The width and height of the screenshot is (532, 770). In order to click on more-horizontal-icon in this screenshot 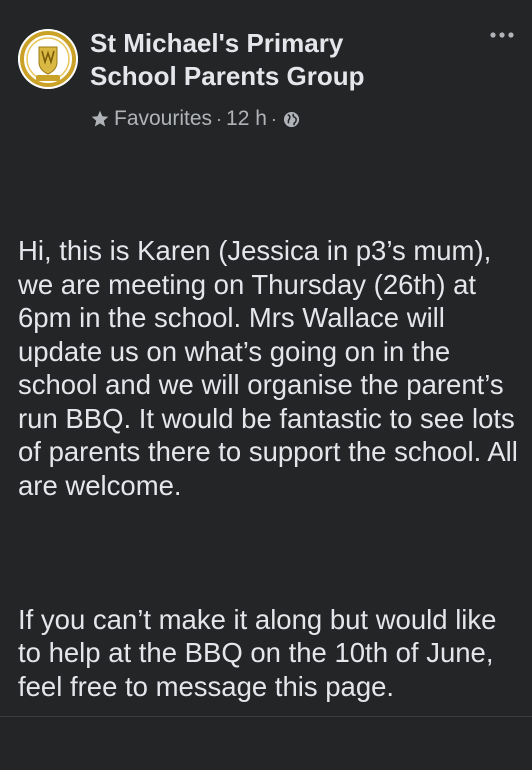, I will do `click(502, 35)`.